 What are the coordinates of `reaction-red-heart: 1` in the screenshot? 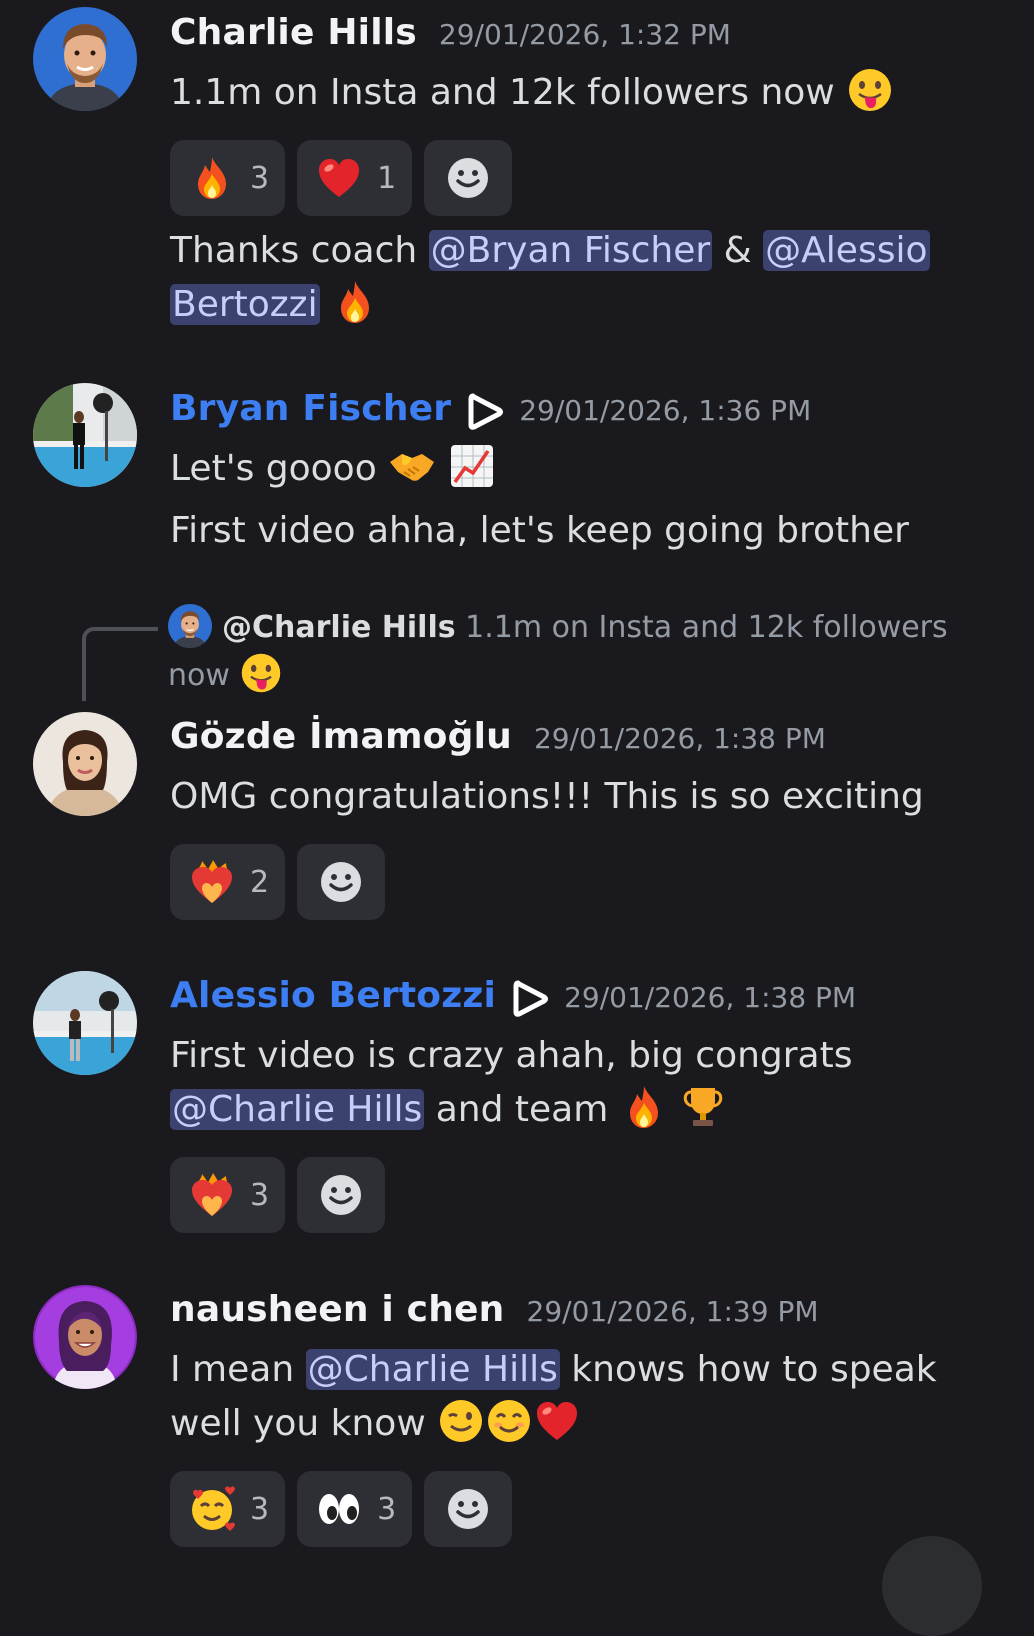 It's located at (355, 178).